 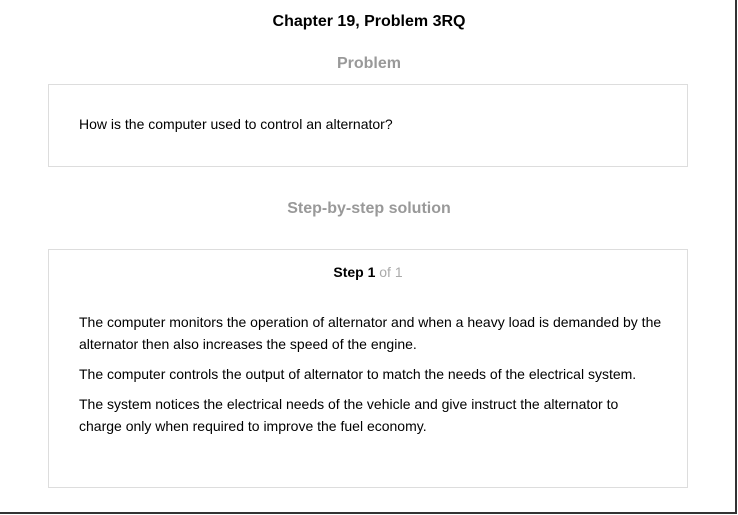 What do you see at coordinates (369, 208) in the screenshot?
I see `solution-heading: Step-by-step solution` at bounding box center [369, 208].